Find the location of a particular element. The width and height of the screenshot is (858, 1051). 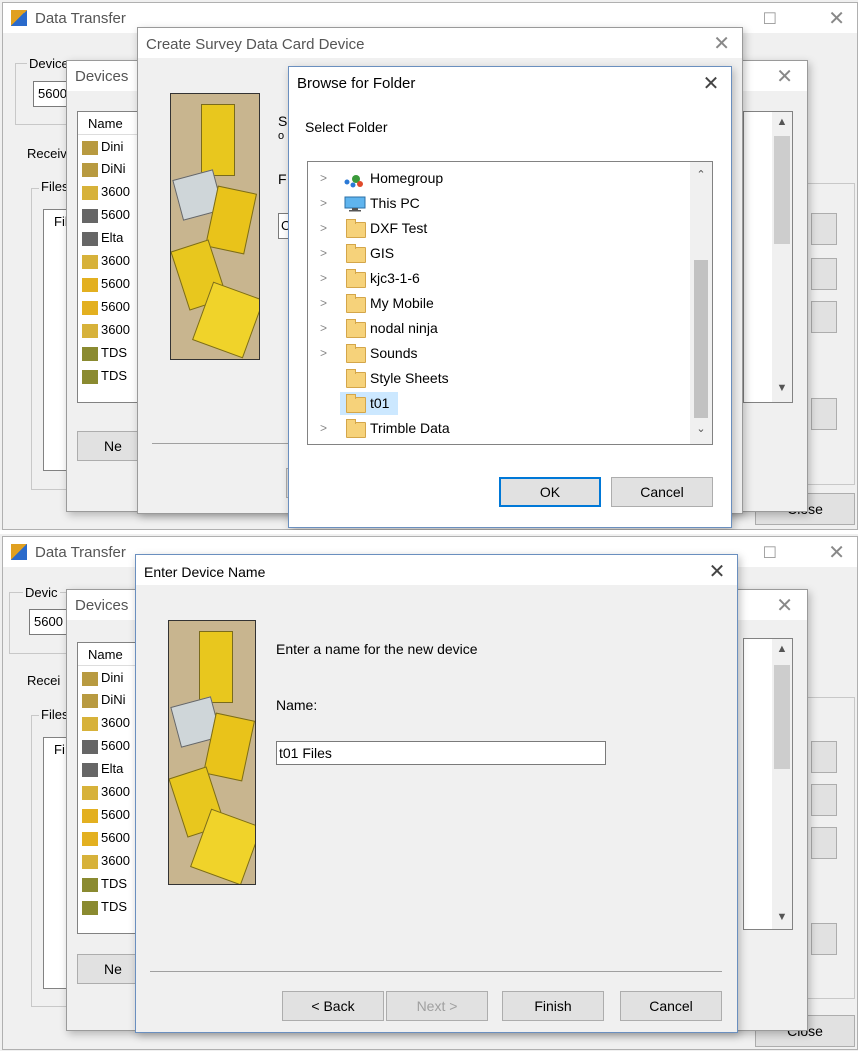

back-button: < Back is located at coordinates (333, 1006).